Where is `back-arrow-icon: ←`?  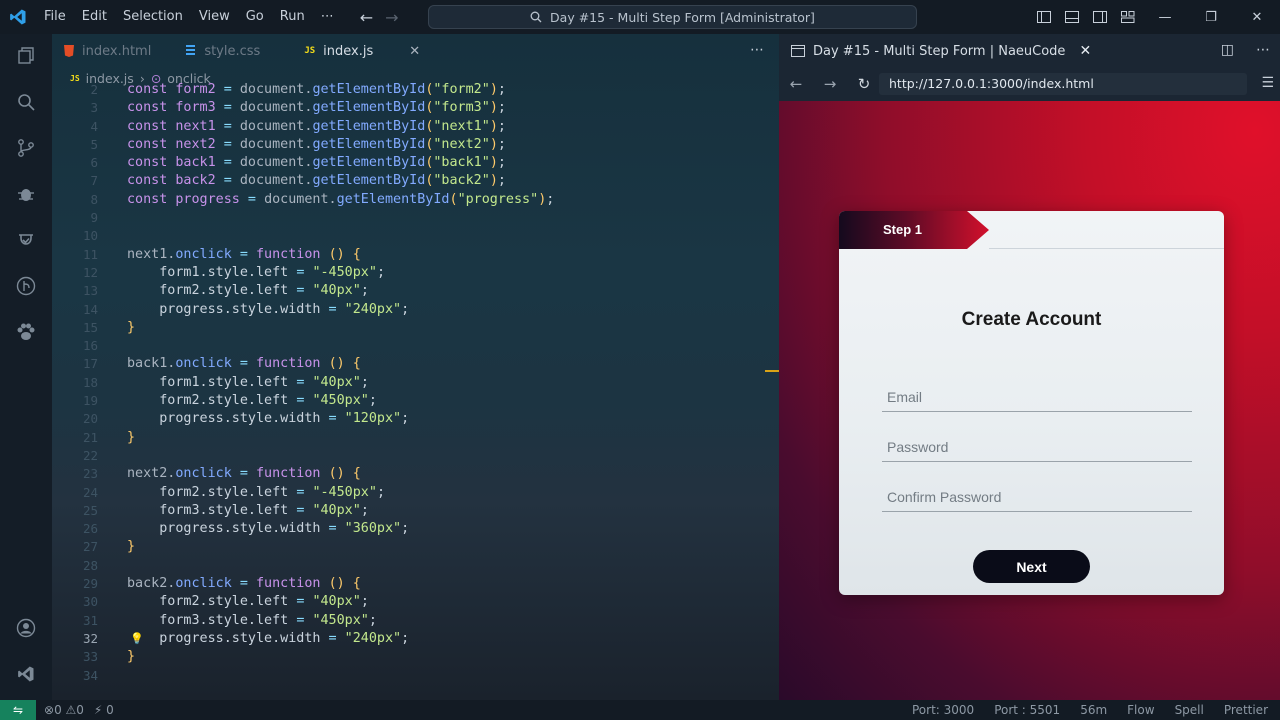 back-arrow-icon: ← is located at coordinates (366, 17).